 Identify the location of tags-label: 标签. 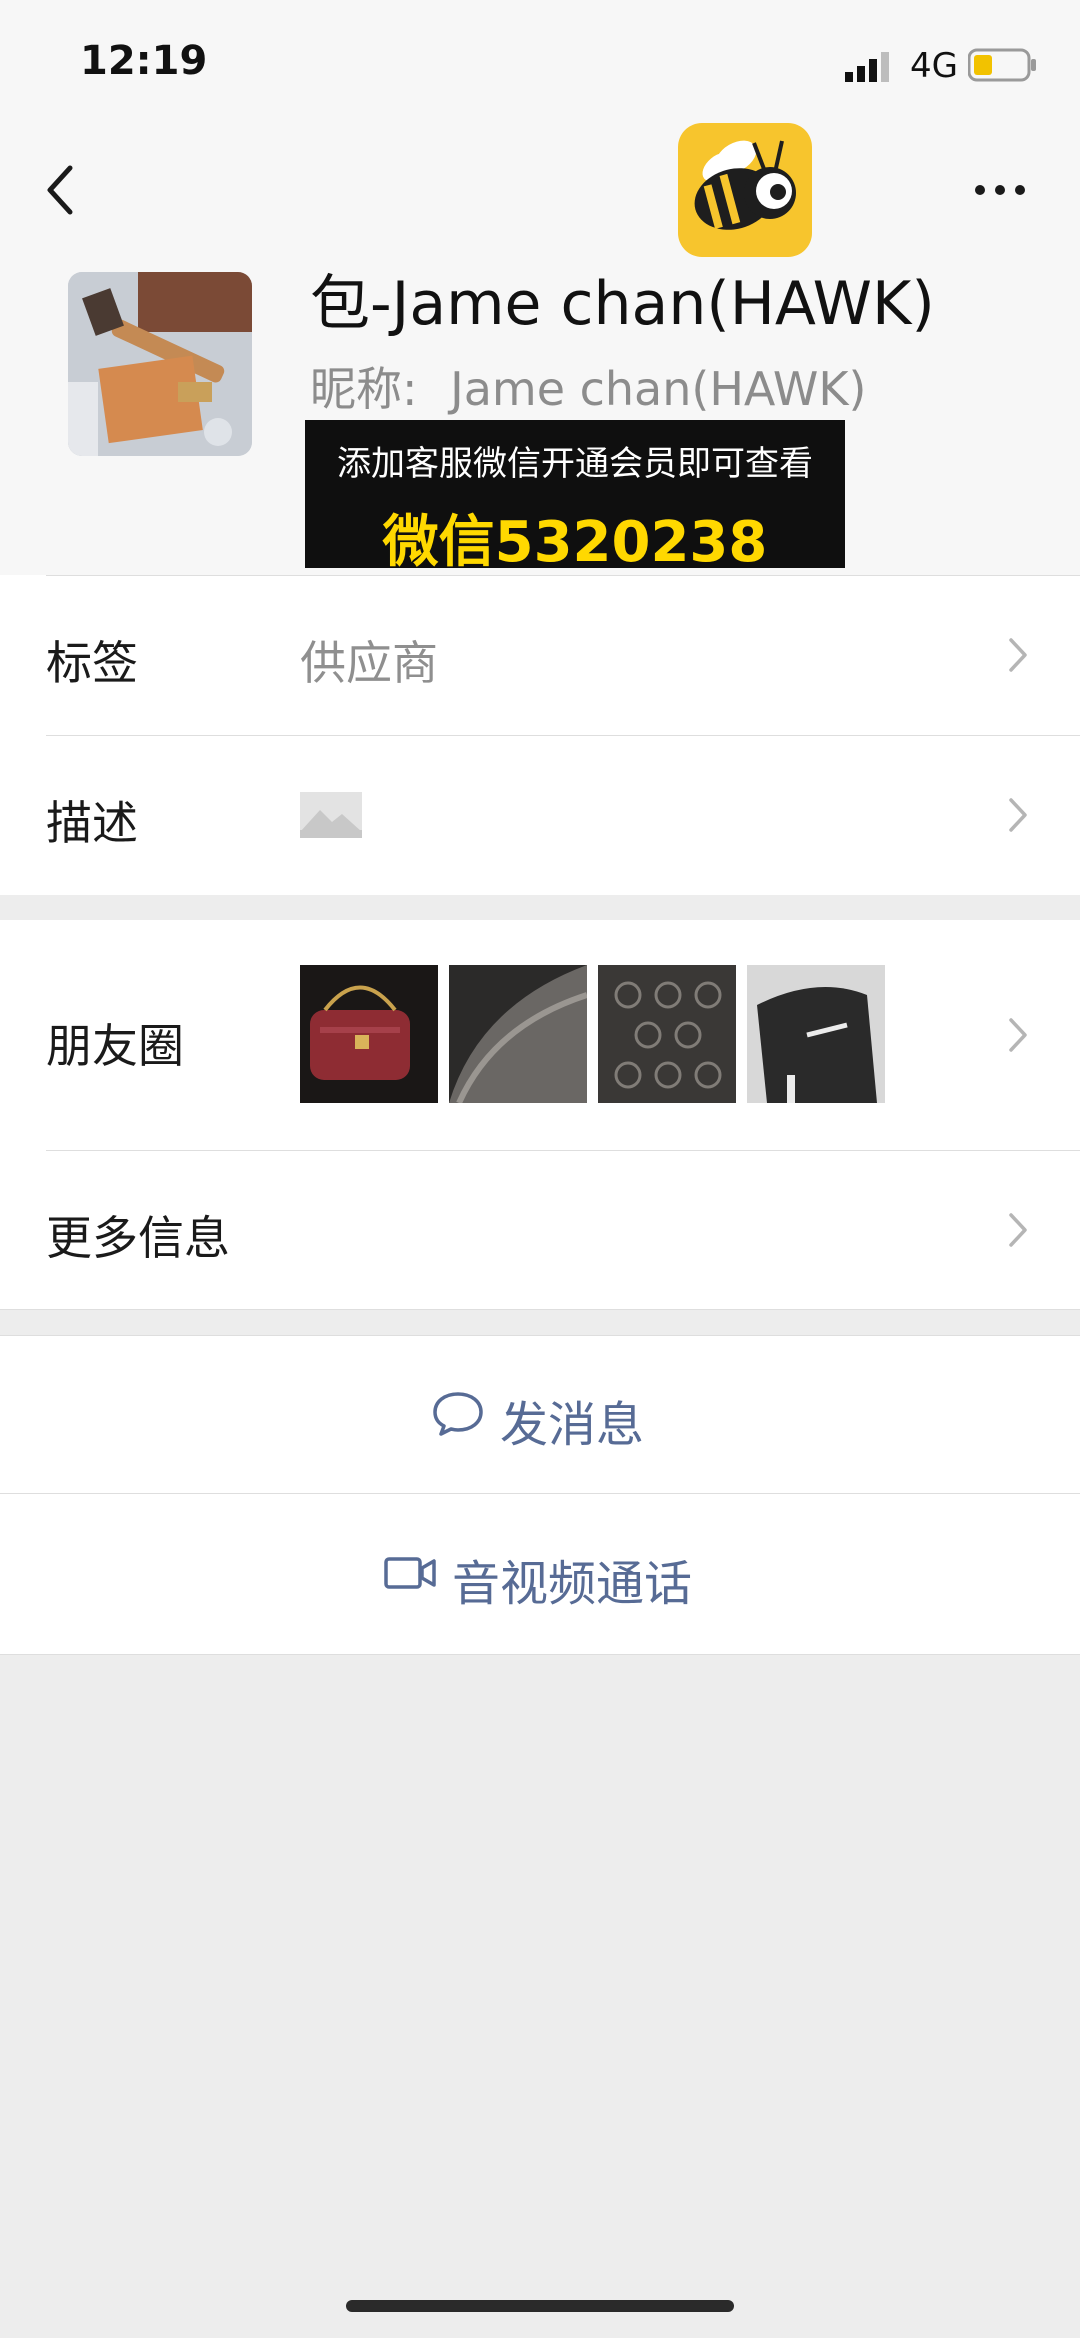
(92, 663).